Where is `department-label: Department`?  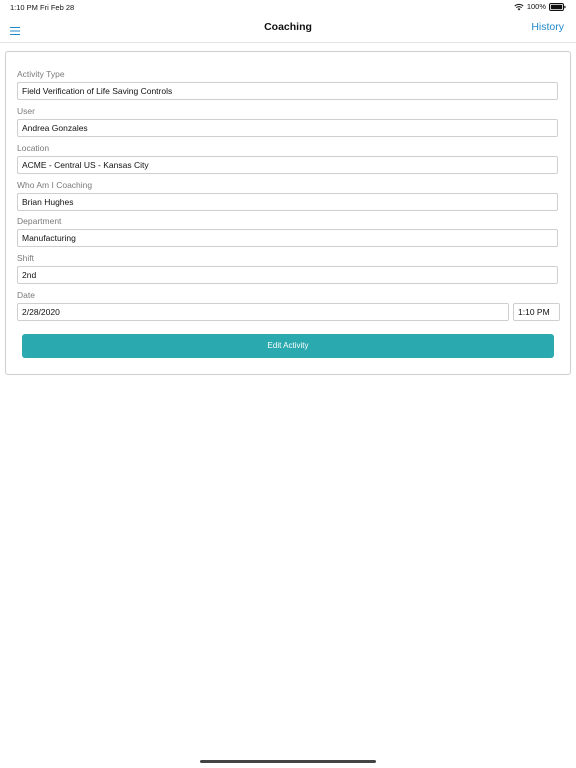
department-label: Department is located at coordinates (39, 221).